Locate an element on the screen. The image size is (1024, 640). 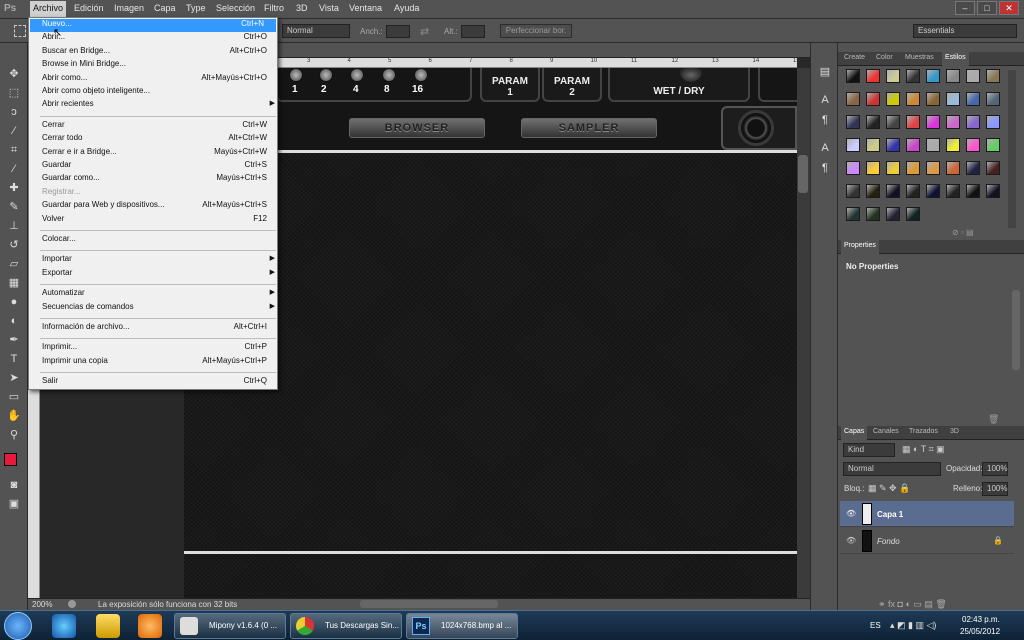
tab-3d: 3D is located at coordinates (954, 431).